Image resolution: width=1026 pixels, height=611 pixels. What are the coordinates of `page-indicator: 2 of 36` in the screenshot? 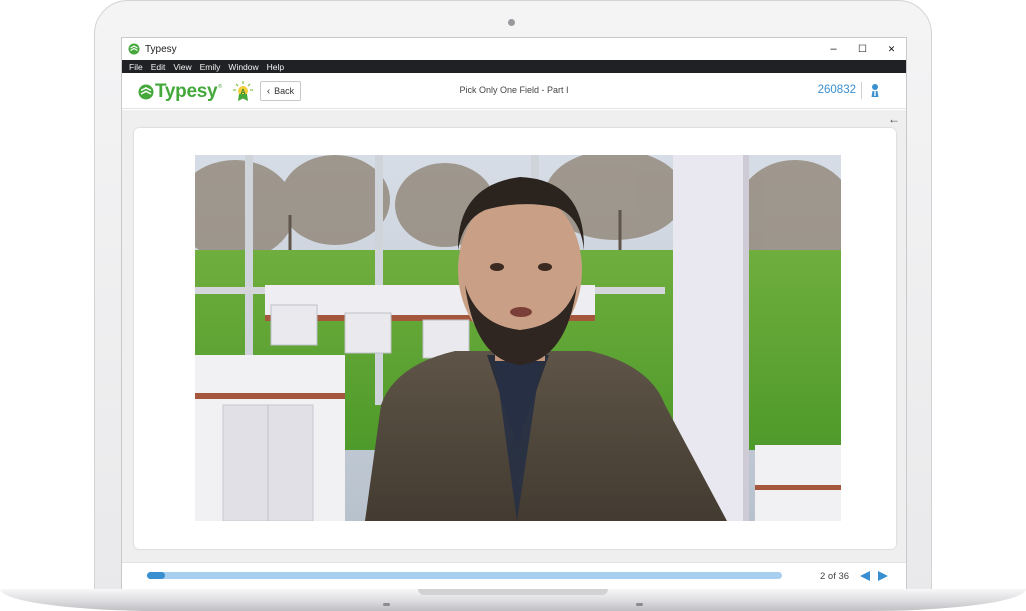 It's located at (835, 576).